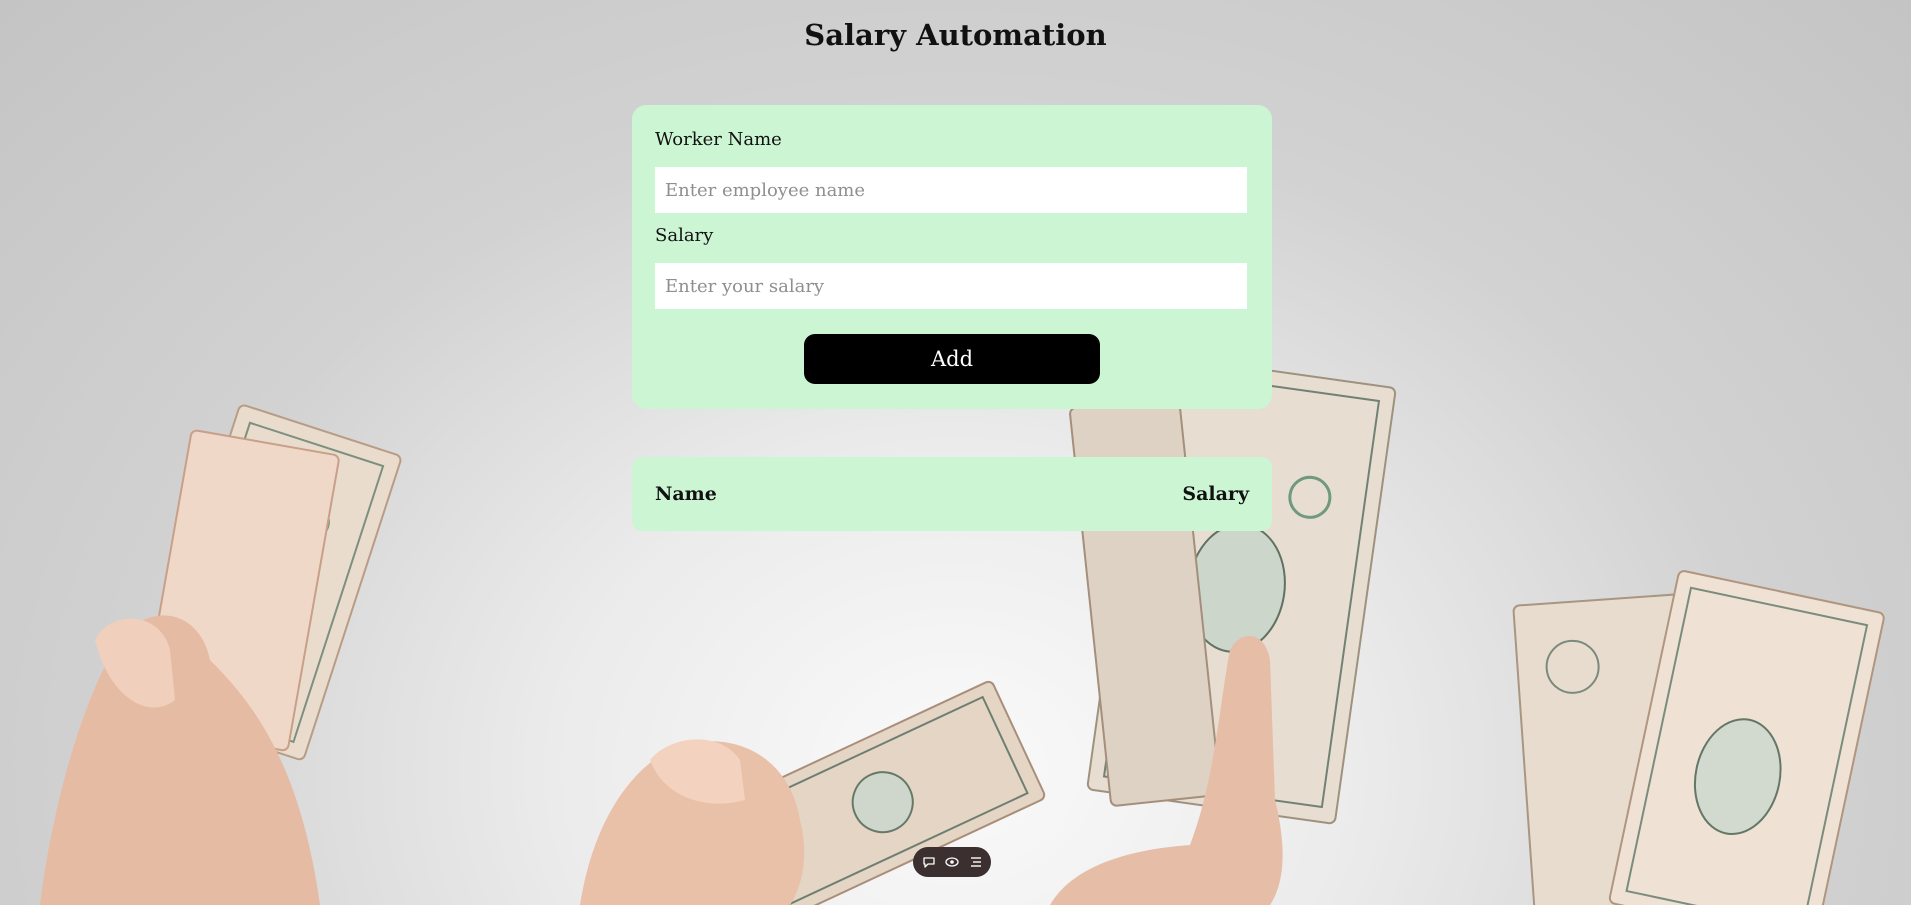 The width and height of the screenshot is (1911, 905). Describe the element at coordinates (952, 257) in the screenshot. I see `employee-form: Worker Name Salary Add` at that location.